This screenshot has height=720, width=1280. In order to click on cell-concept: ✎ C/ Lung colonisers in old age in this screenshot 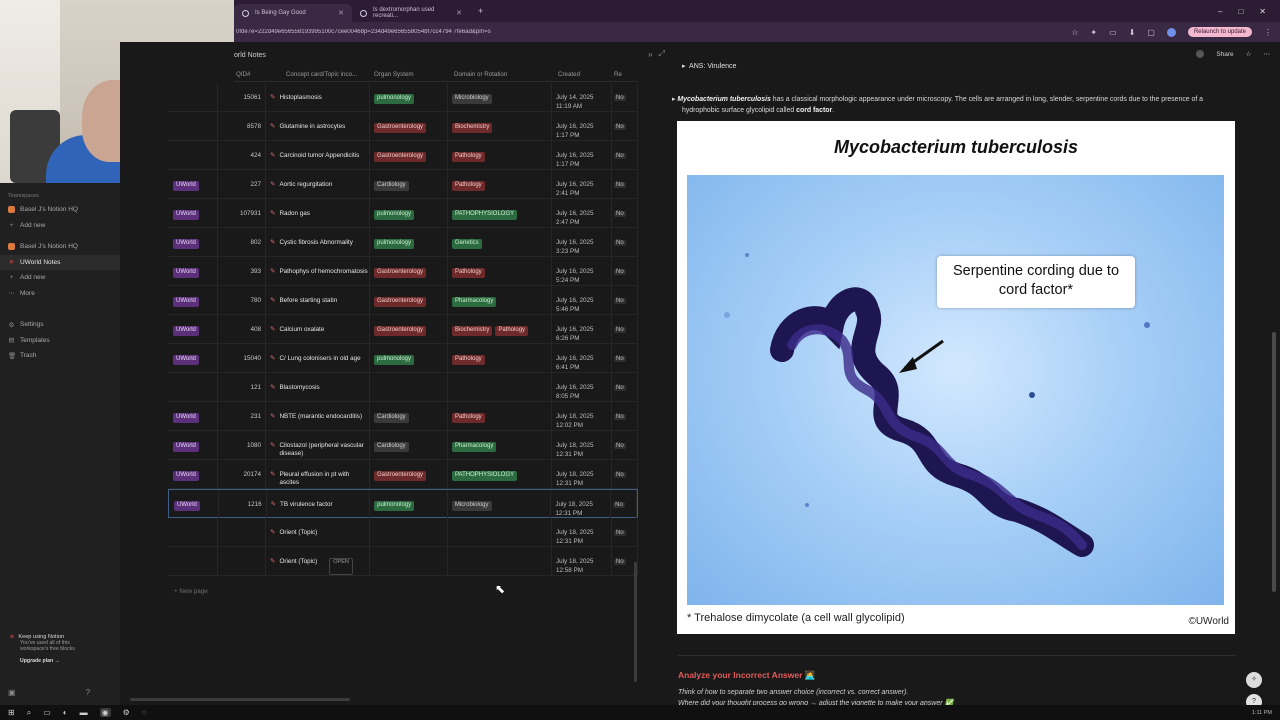, I will do `click(318, 358)`.